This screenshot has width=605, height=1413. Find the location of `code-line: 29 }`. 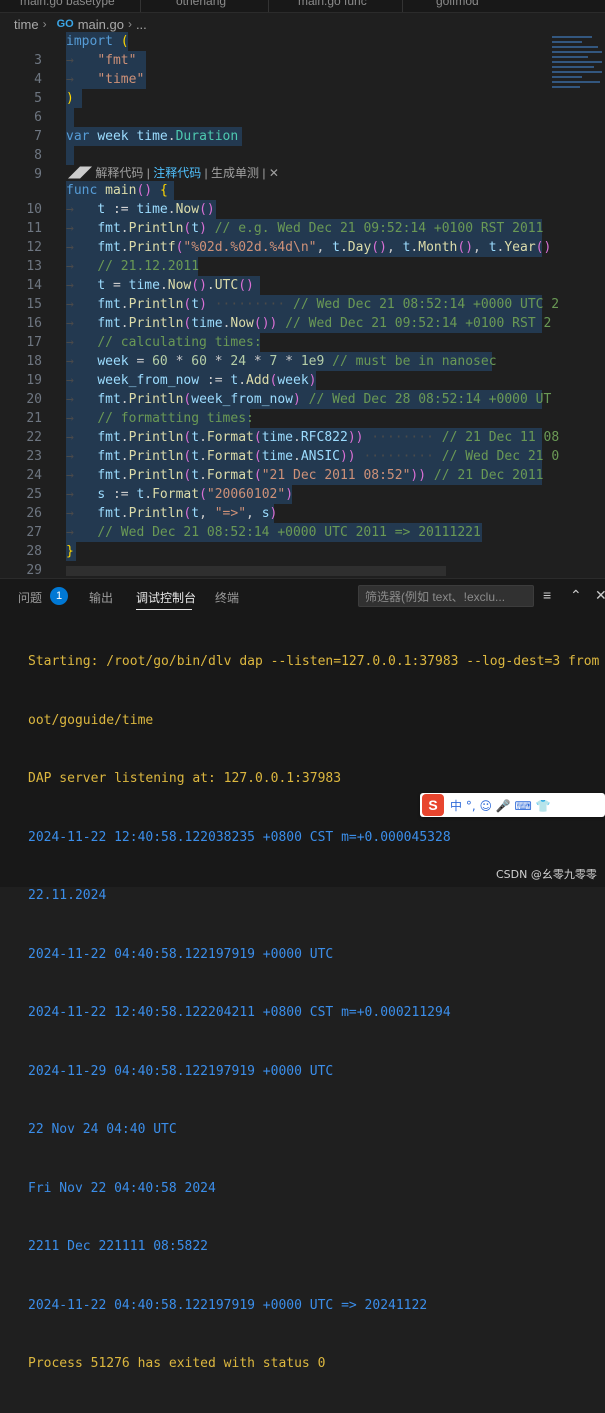

code-line: 29 } is located at coordinates (302, 560).